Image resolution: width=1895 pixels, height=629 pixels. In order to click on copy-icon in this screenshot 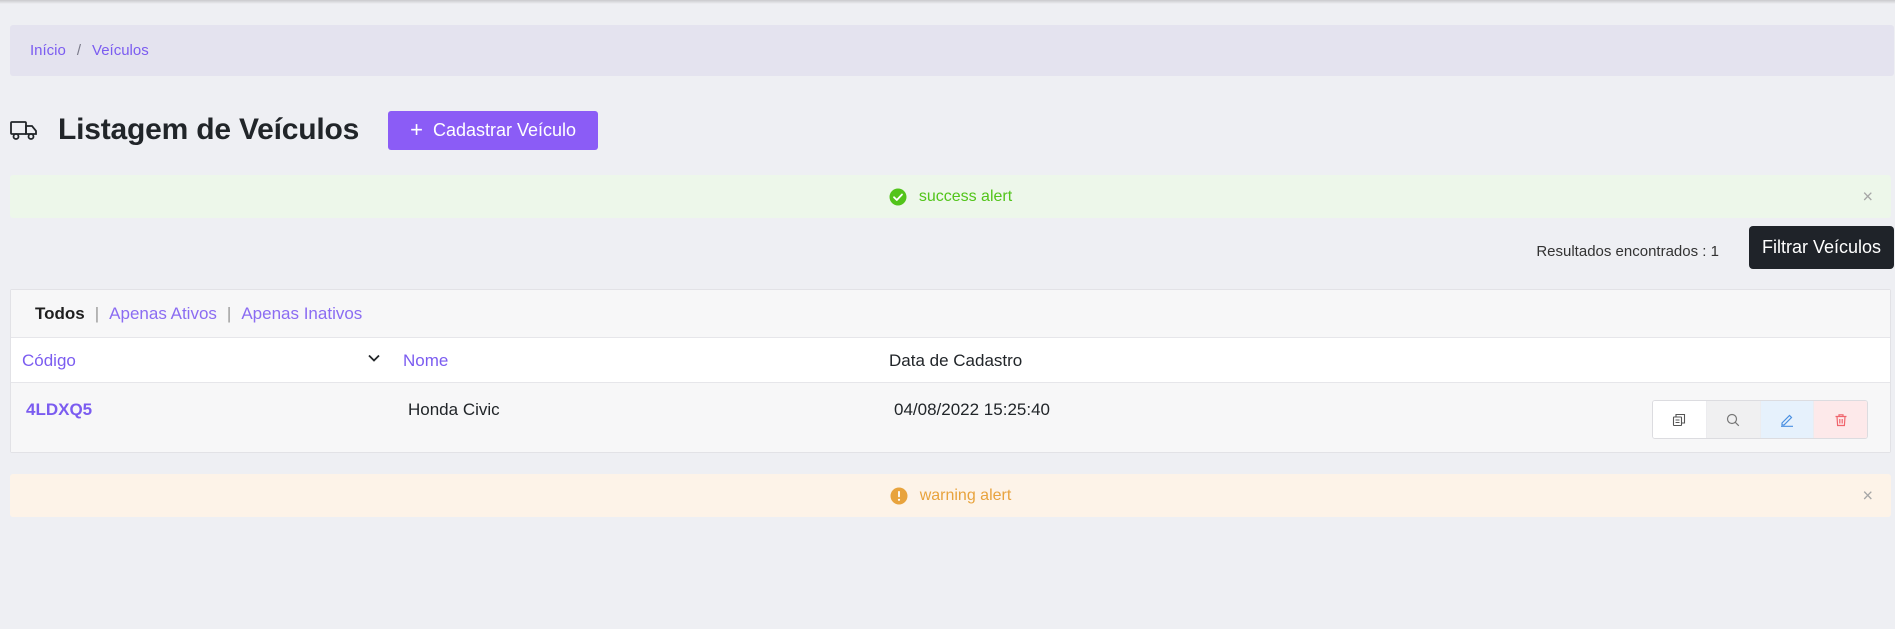, I will do `click(1679, 419)`.